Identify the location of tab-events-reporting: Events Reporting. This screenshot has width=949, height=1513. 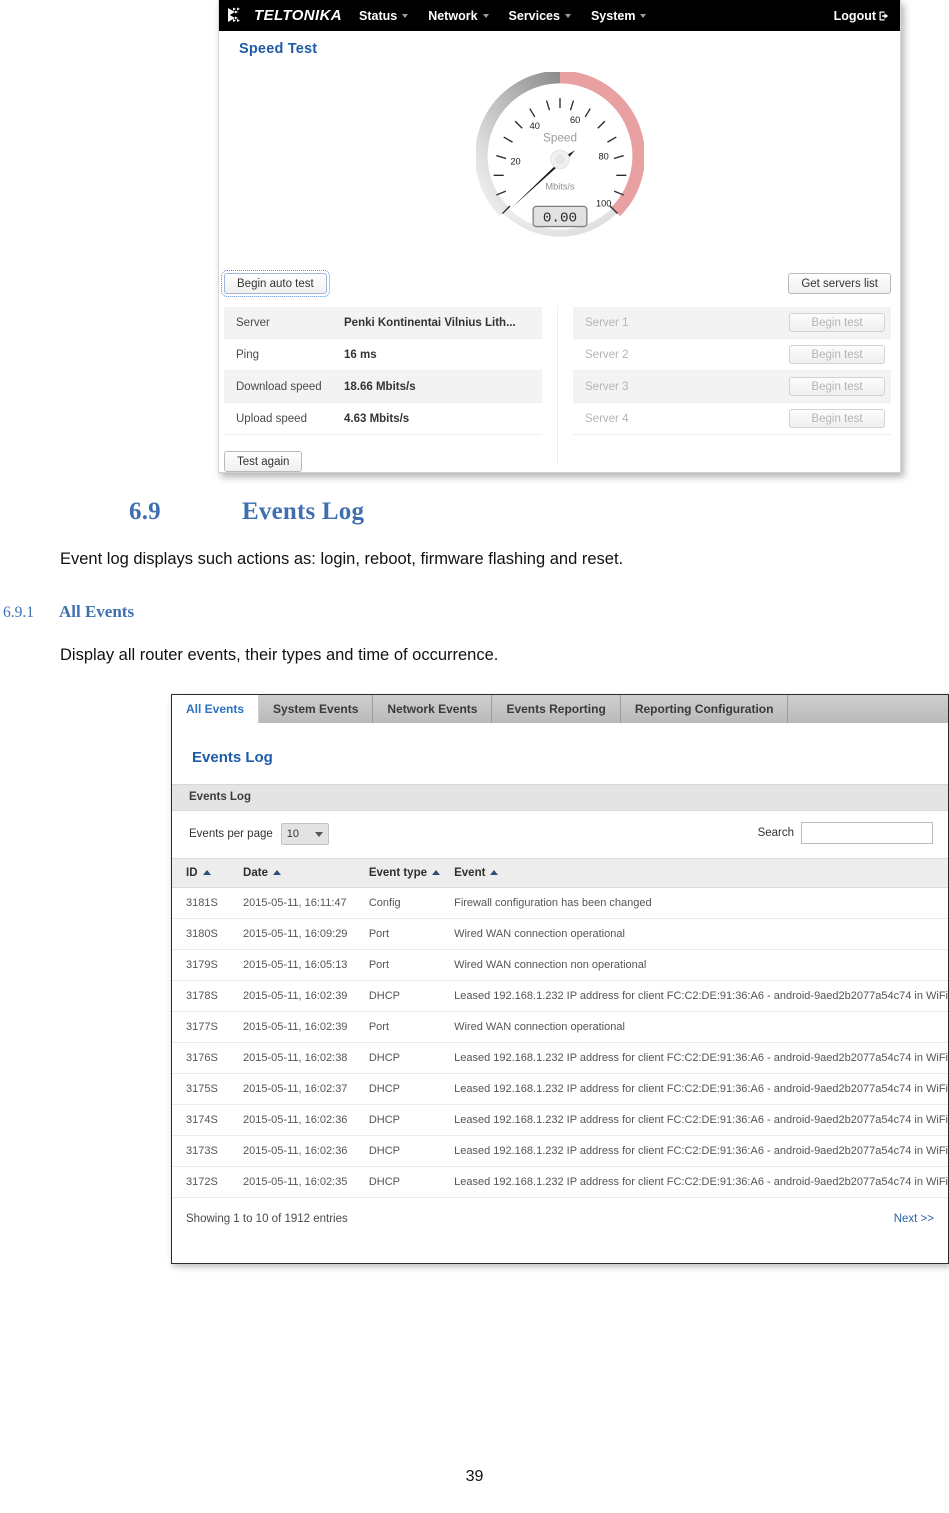
(556, 709).